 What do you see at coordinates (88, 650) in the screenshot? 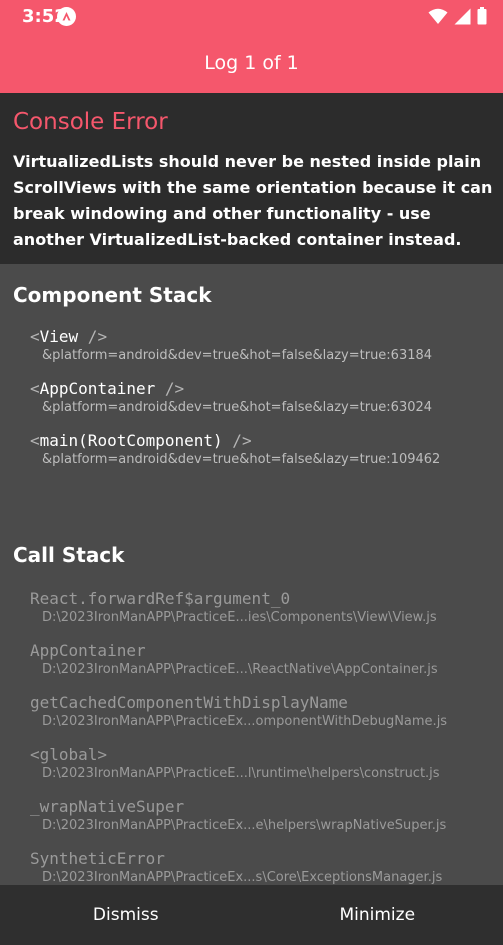
I see `frame-name: AppContainer` at bounding box center [88, 650].